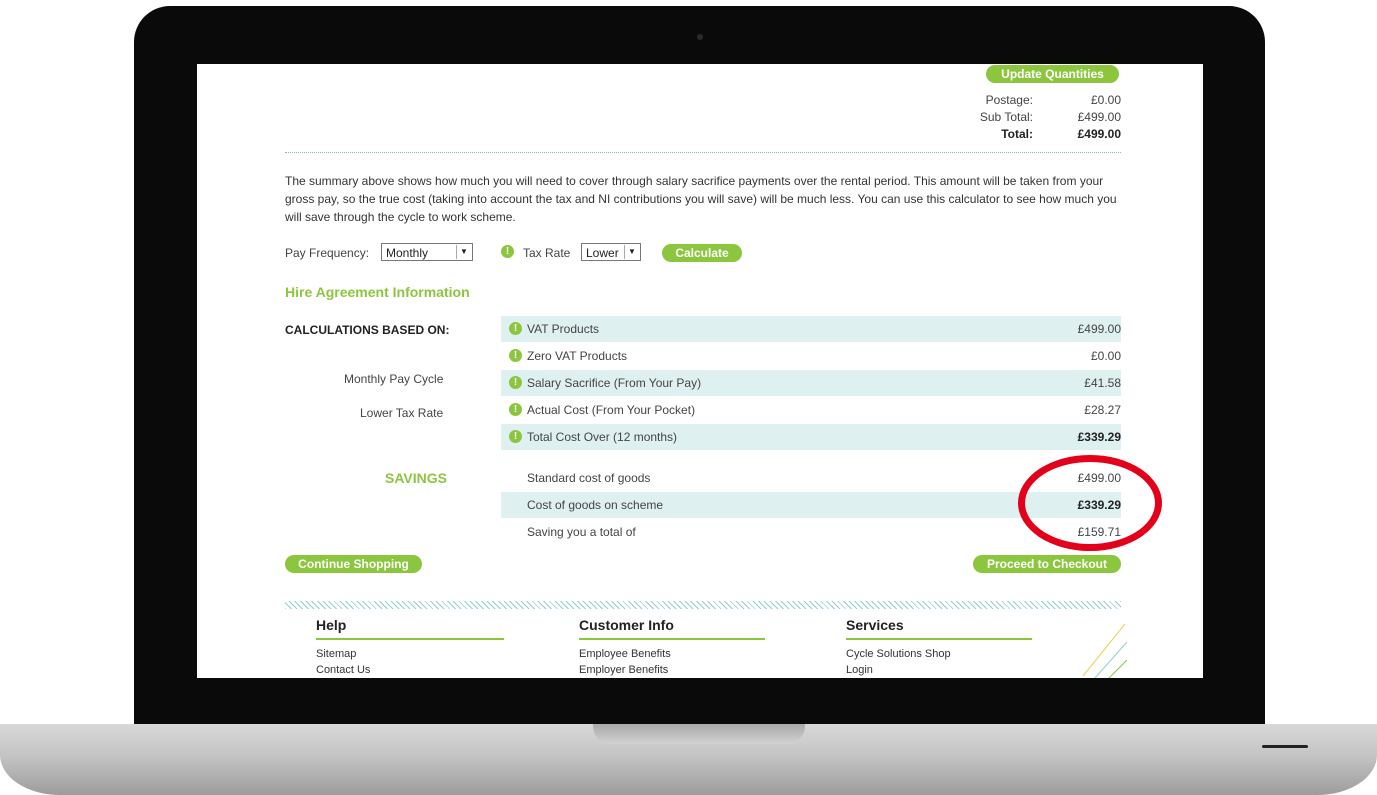 The width and height of the screenshot is (1377, 795). What do you see at coordinates (700, 37) in the screenshot?
I see `webcam-icon` at bounding box center [700, 37].